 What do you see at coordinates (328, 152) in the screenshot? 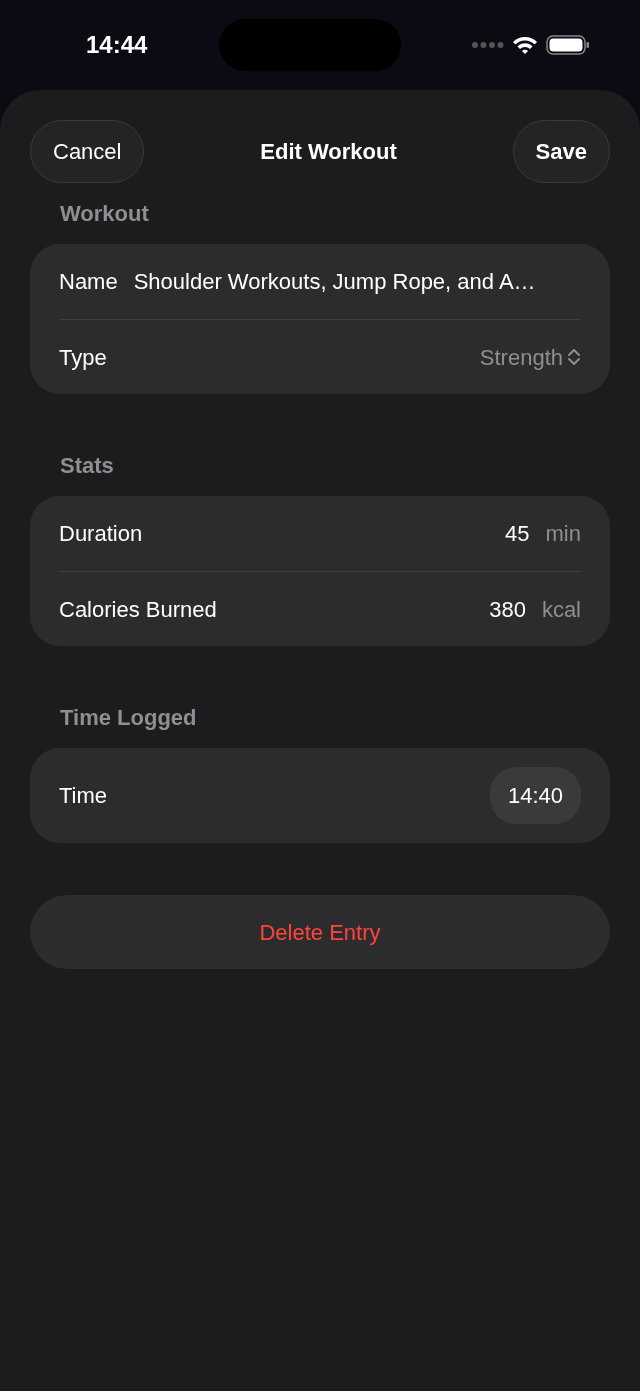
I see `screen-title: Edit Workout` at bounding box center [328, 152].